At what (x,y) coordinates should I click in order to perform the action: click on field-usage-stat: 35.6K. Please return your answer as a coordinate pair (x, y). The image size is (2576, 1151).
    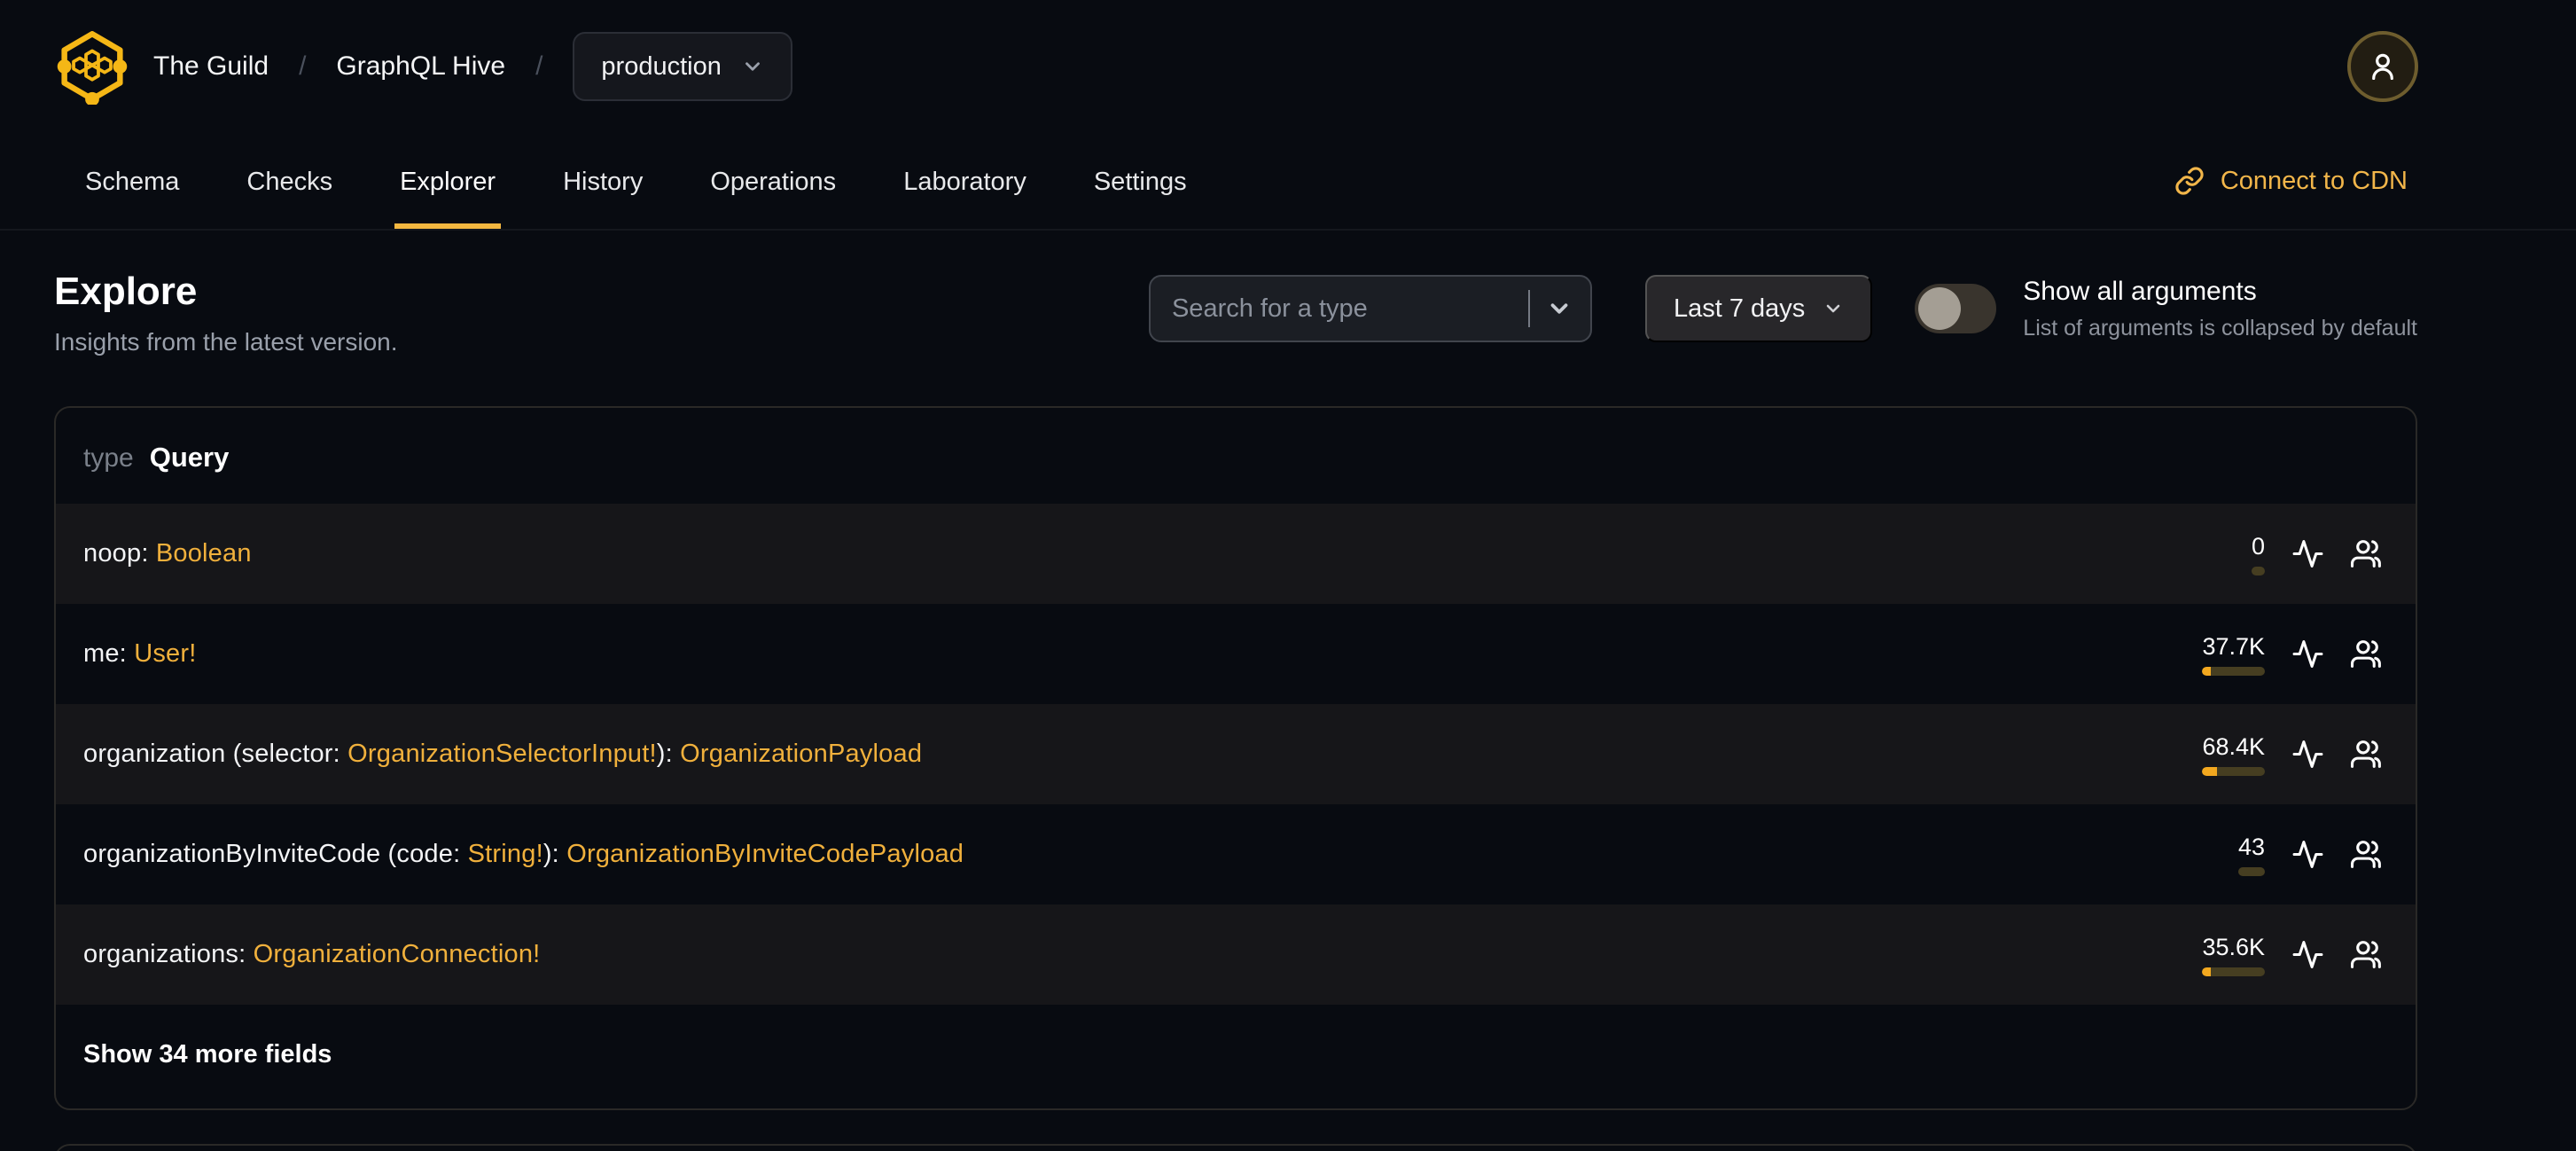
    Looking at the image, I should click on (2233, 955).